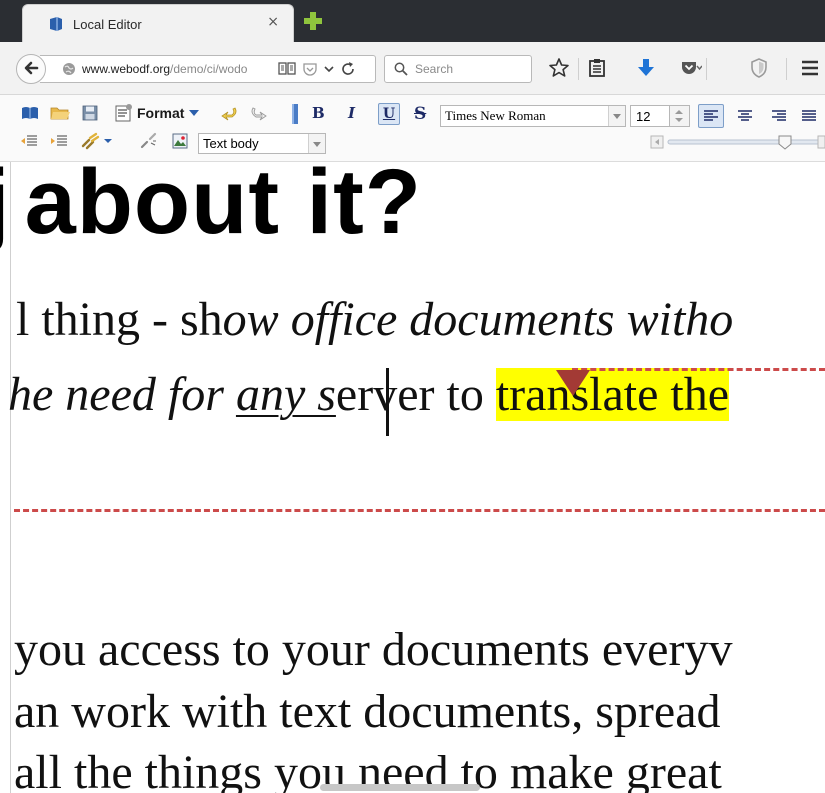  What do you see at coordinates (161, 113) in the screenshot?
I see `format-label: Format` at bounding box center [161, 113].